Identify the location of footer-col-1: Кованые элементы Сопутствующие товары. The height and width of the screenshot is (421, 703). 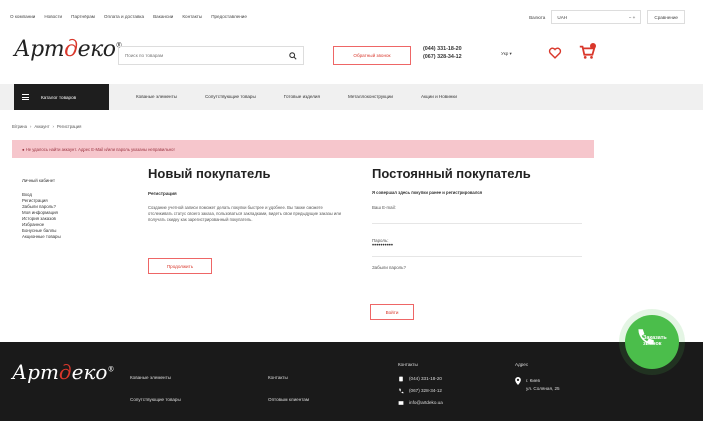
(155, 389).